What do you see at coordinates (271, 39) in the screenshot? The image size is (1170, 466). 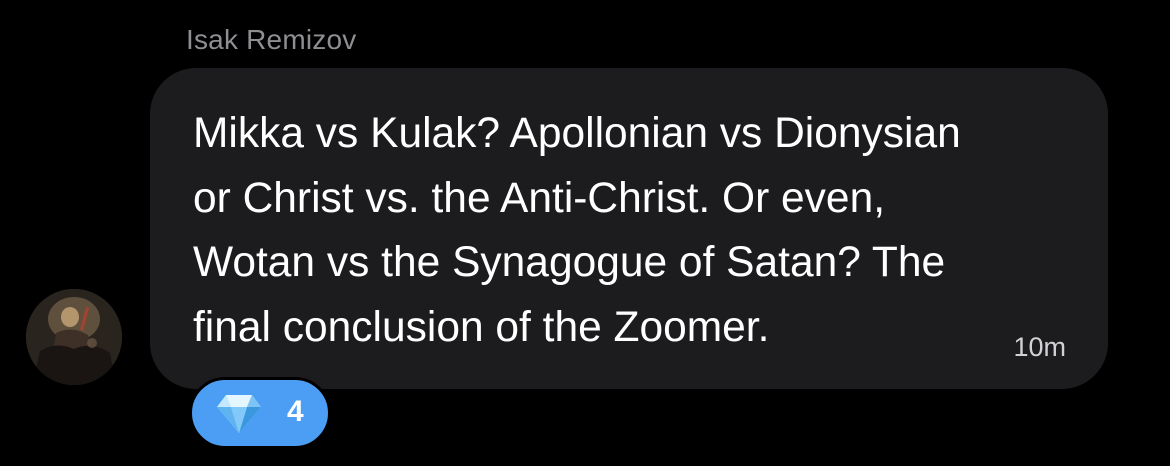 I see `sender-name: Isak Remizov` at bounding box center [271, 39].